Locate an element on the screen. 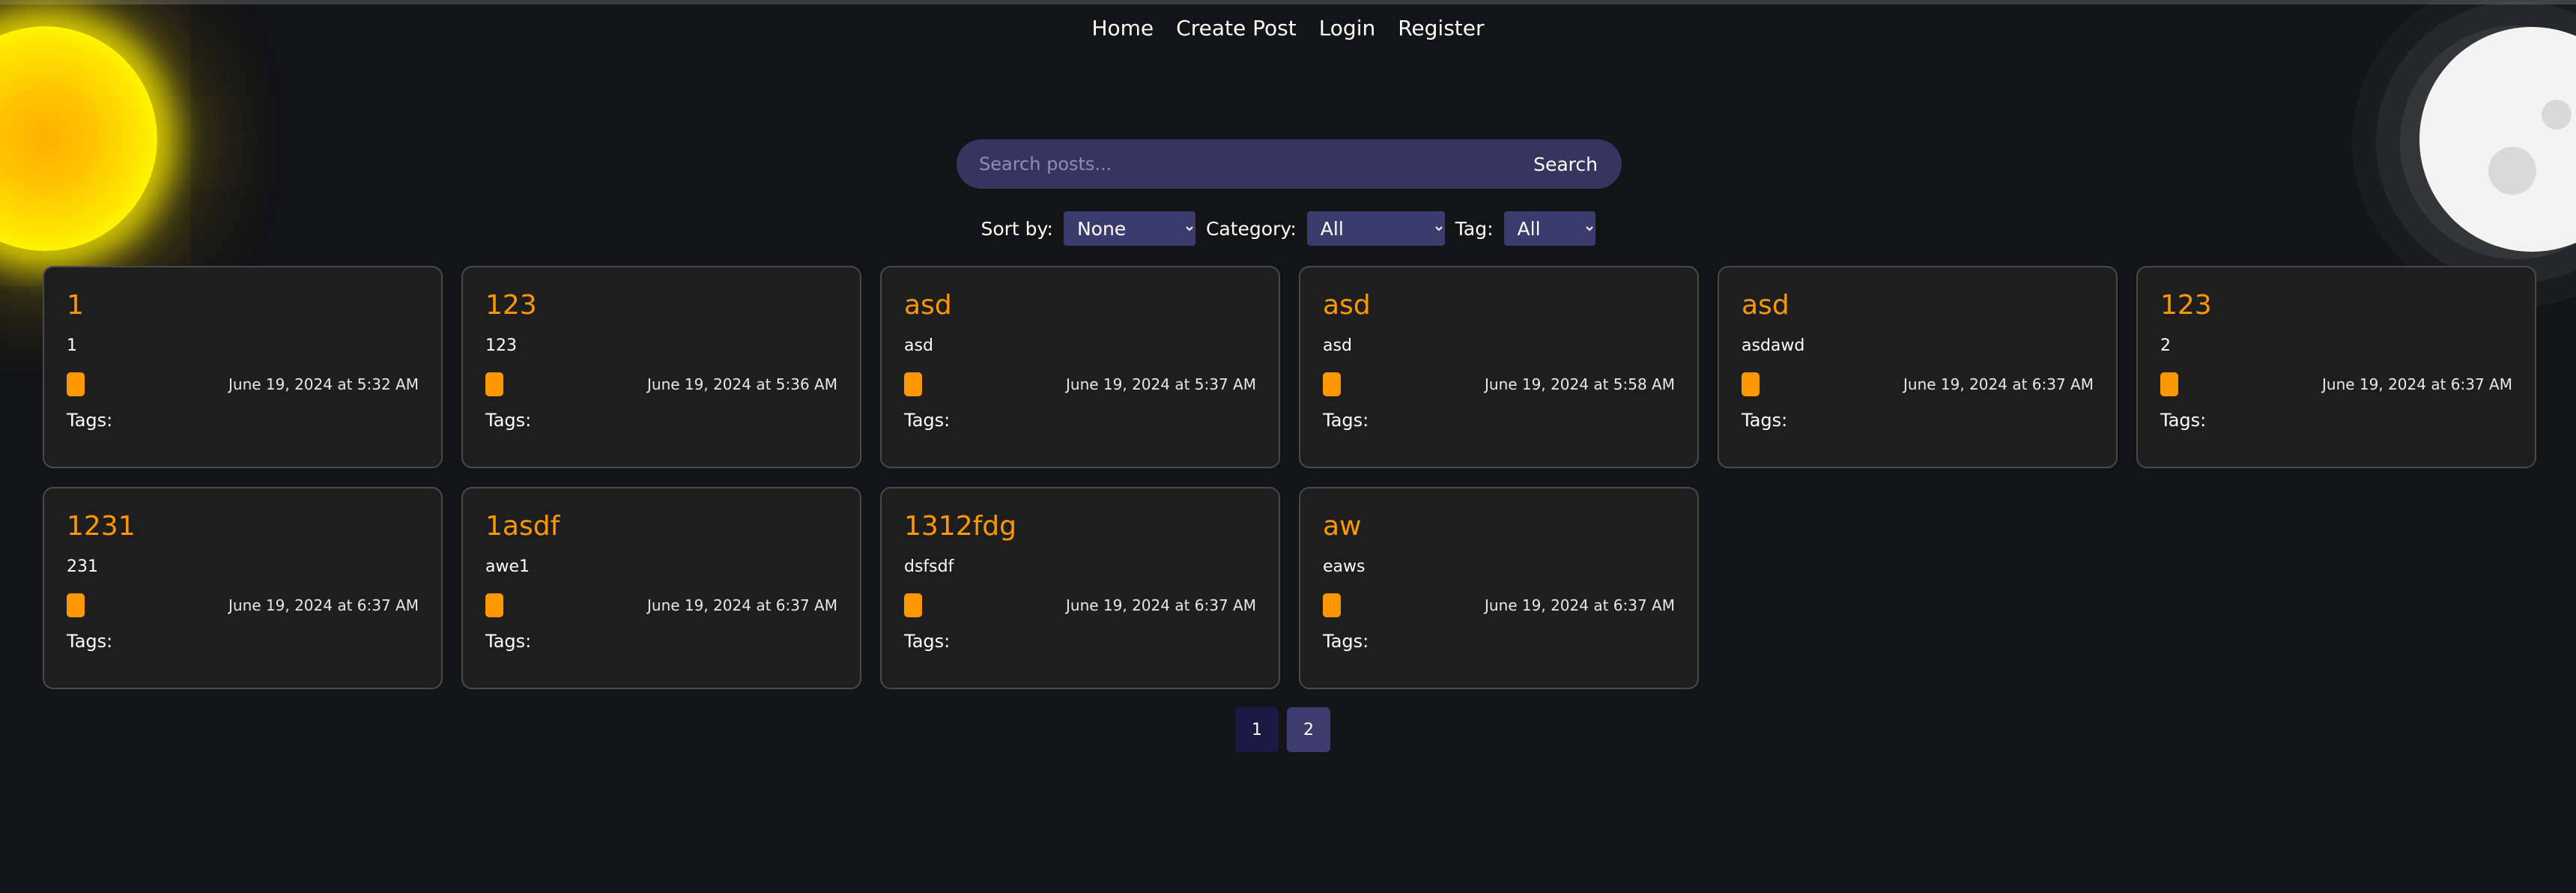 This screenshot has width=2576, height=893. post-date: June 19, 2024 at 5:58 AM is located at coordinates (1580, 384).